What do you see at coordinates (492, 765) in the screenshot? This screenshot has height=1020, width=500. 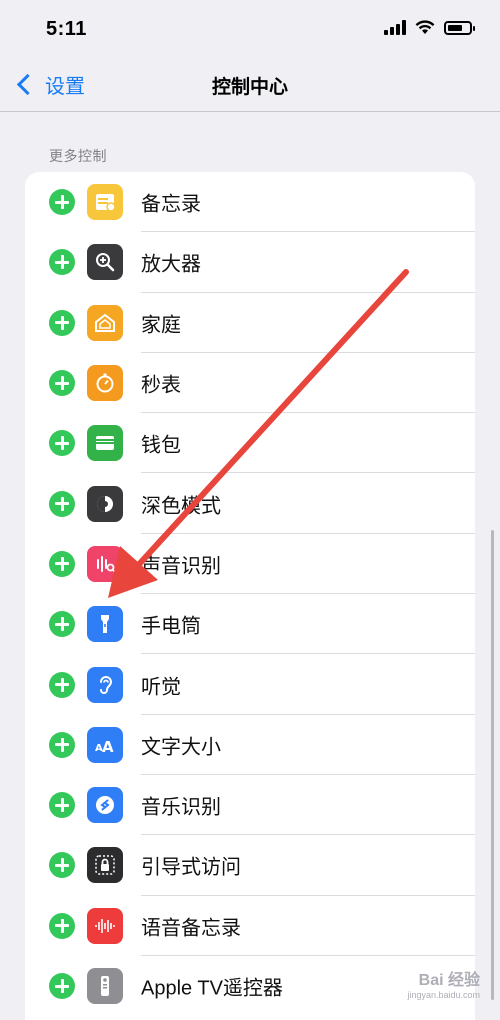 I see `scrollbar` at bounding box center [492, 765].